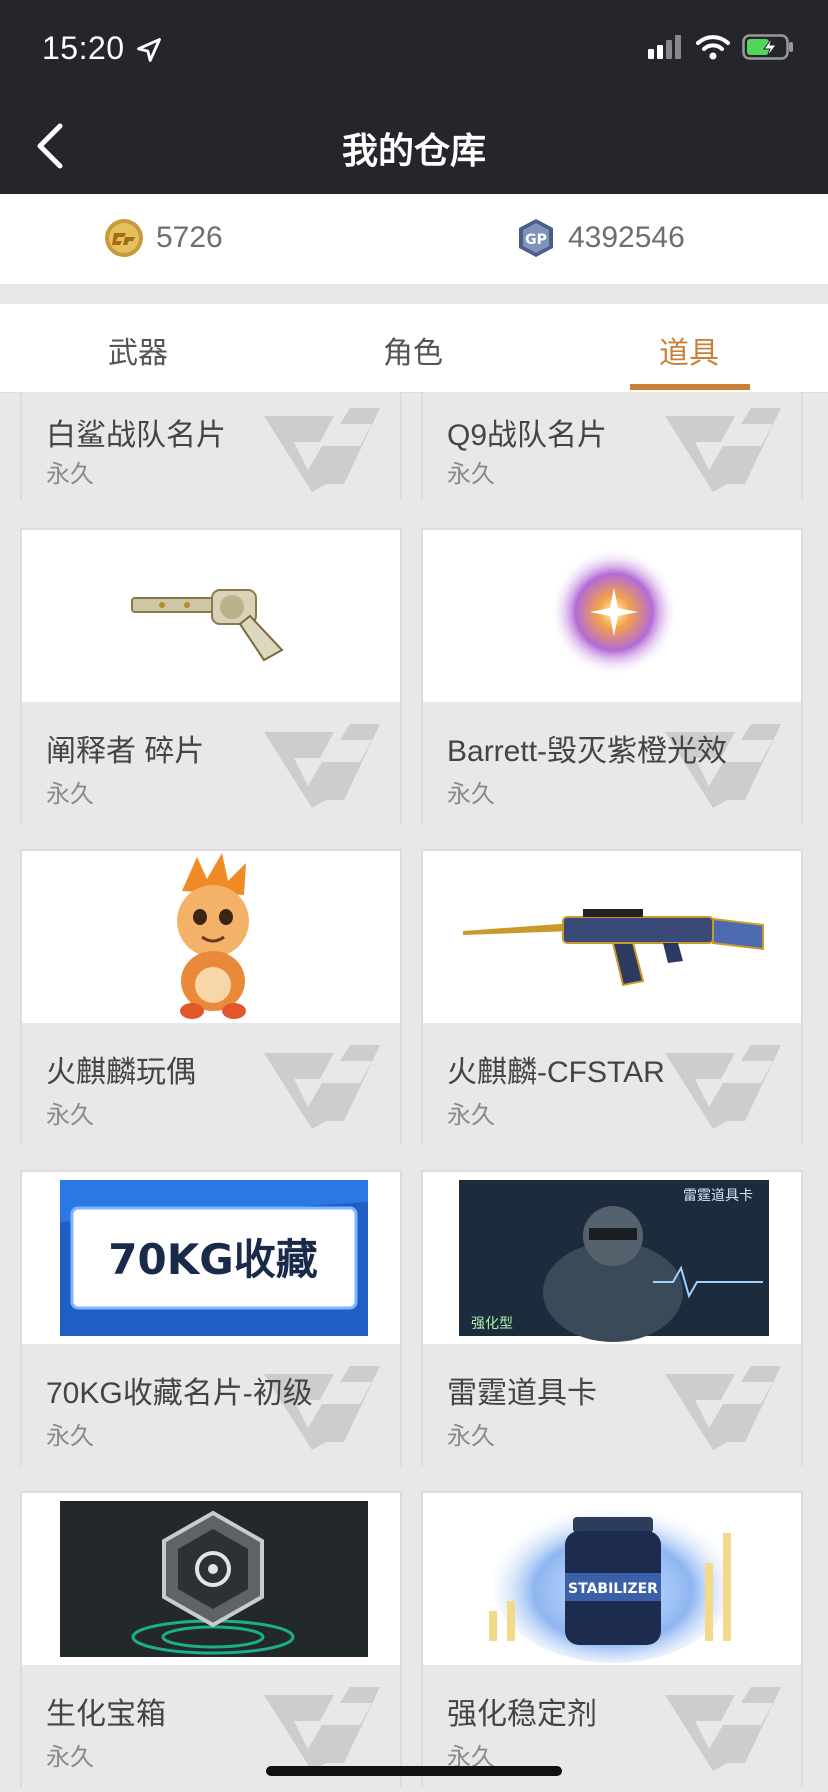  I want to click on item-name: Barrett-毁灭紫橙光效, so click(587, 751).